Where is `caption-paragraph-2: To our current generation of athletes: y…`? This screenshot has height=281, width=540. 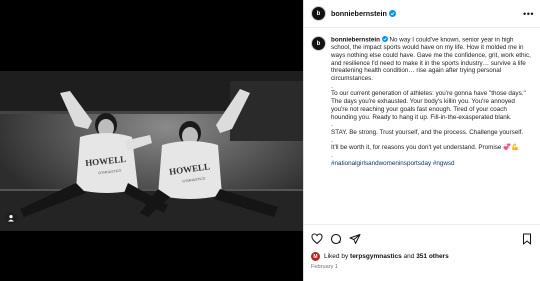
caption-paragraph-2: To our current generation of athletes: y… is located at coordinates (428, 105).